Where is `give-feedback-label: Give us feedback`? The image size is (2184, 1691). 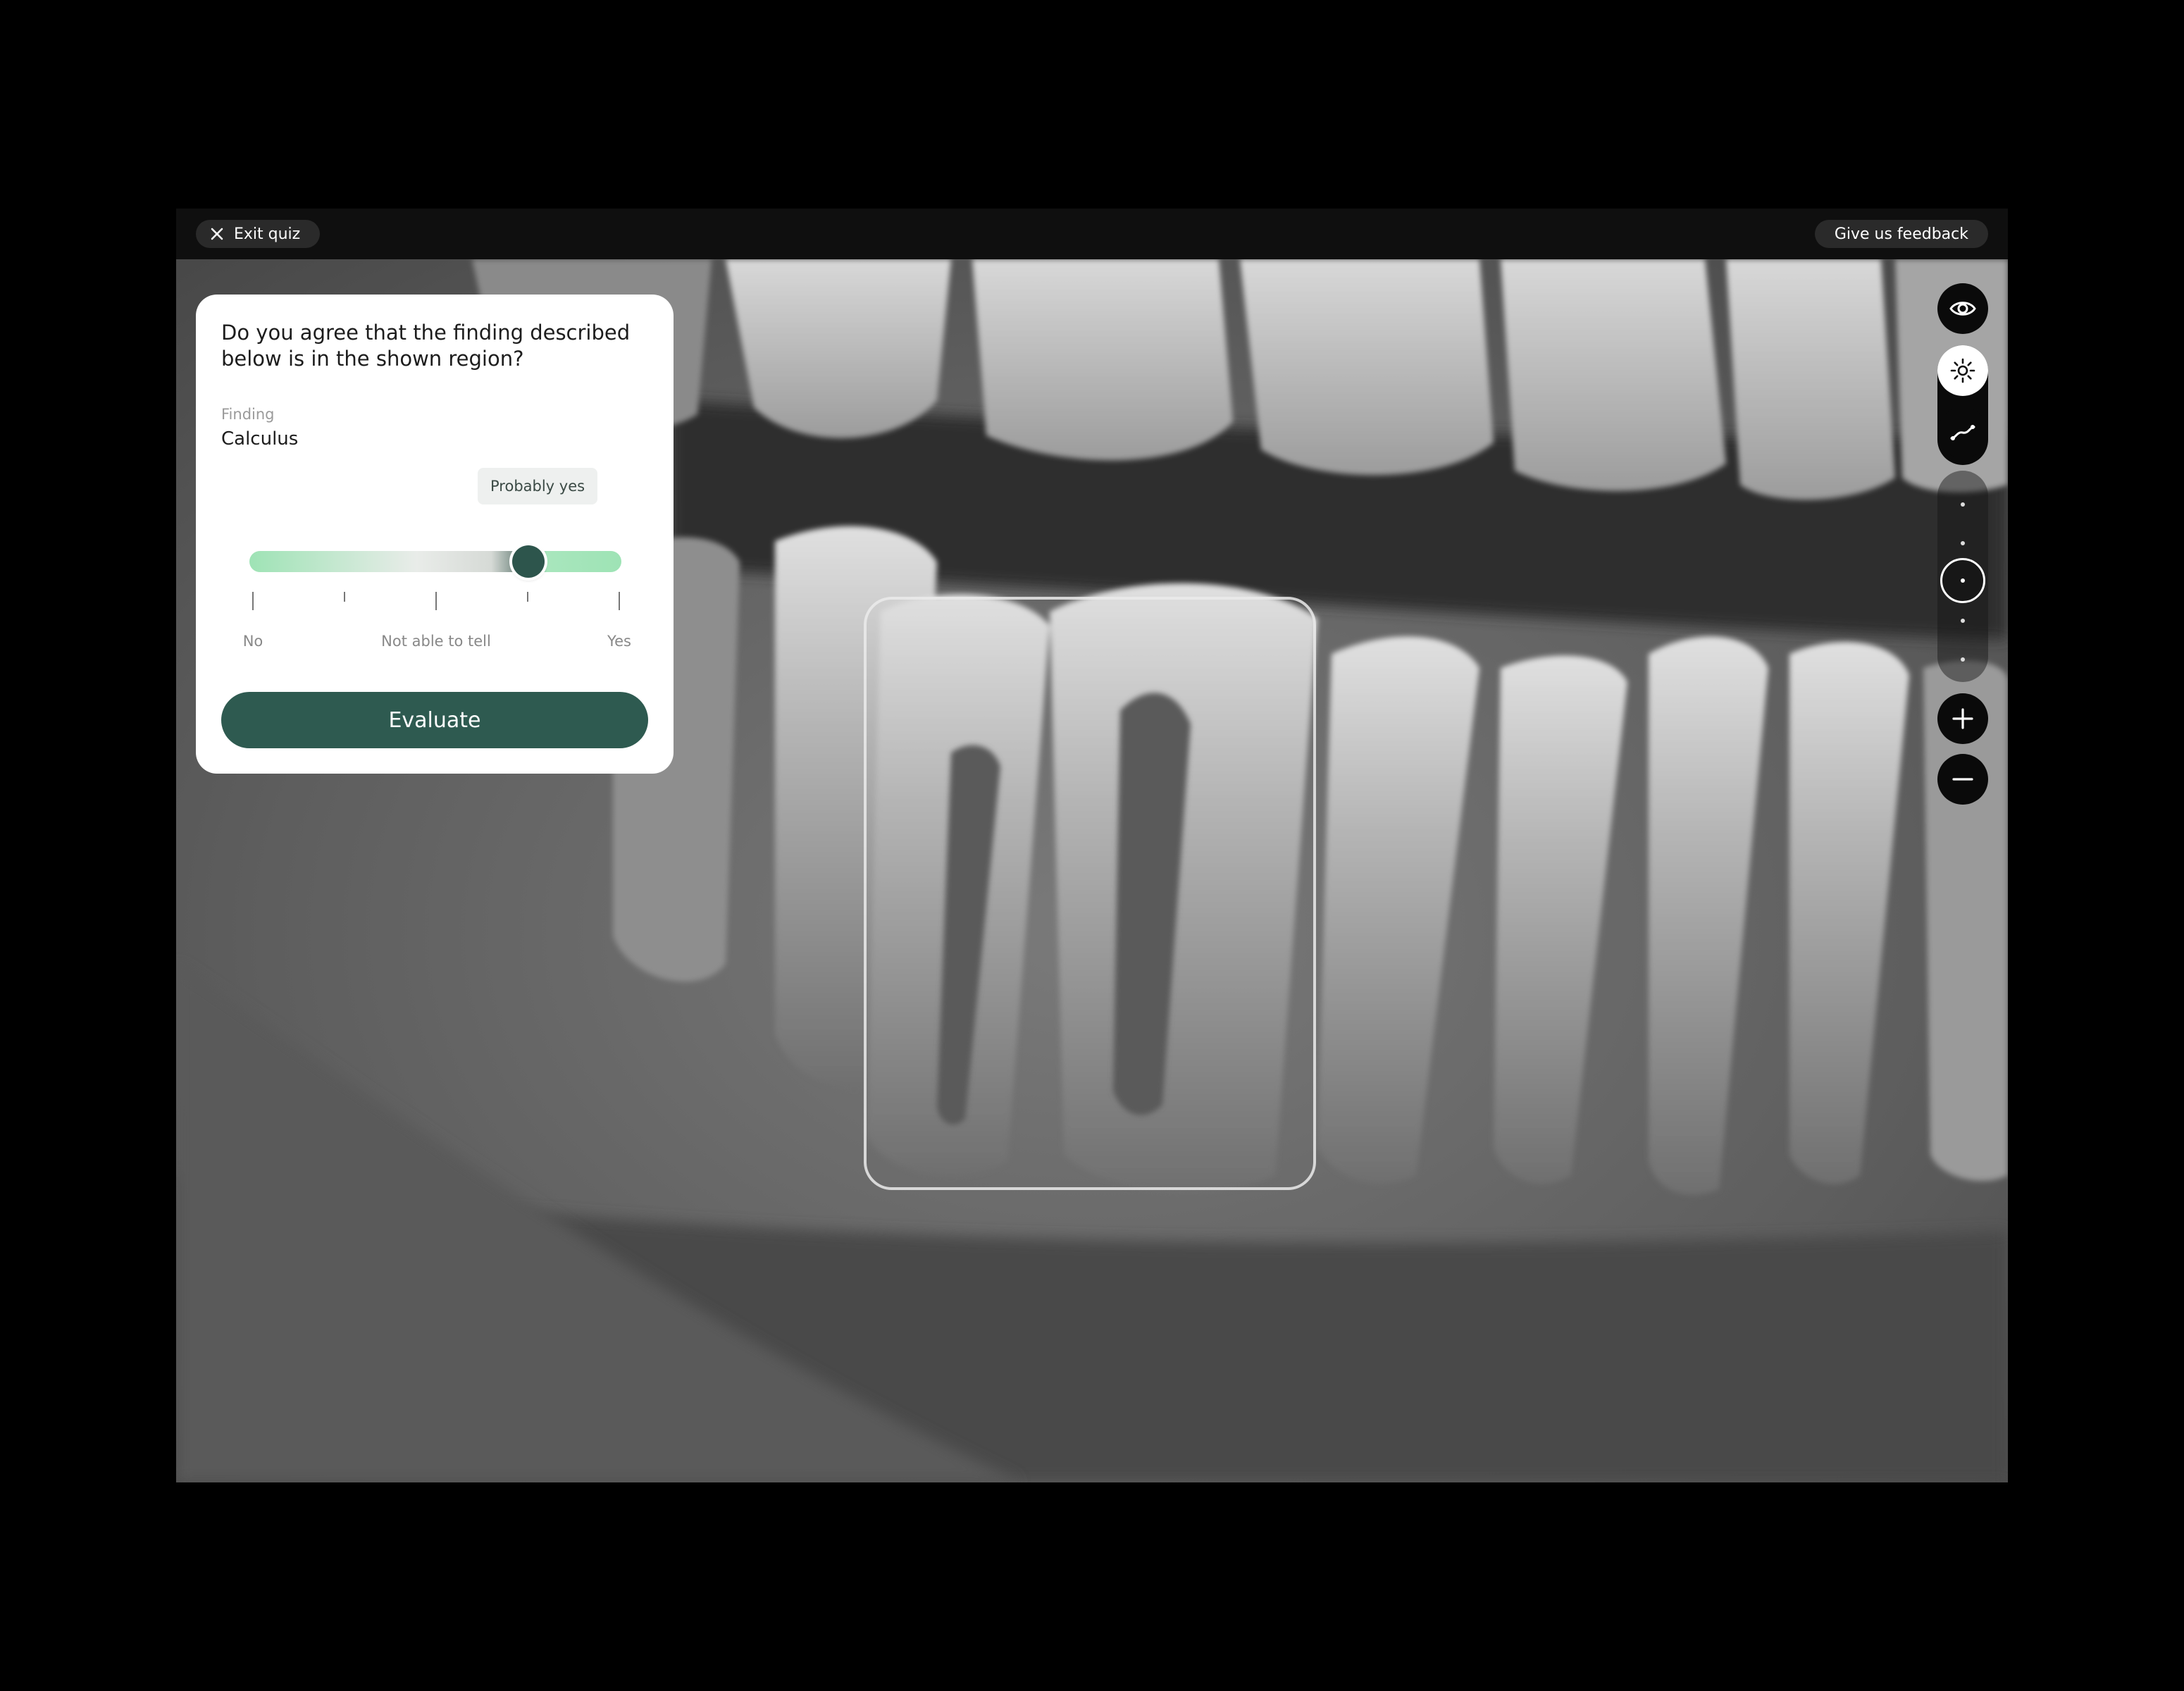
give-feedback-label: Give us feedback is located at coordinates (1901, 234).